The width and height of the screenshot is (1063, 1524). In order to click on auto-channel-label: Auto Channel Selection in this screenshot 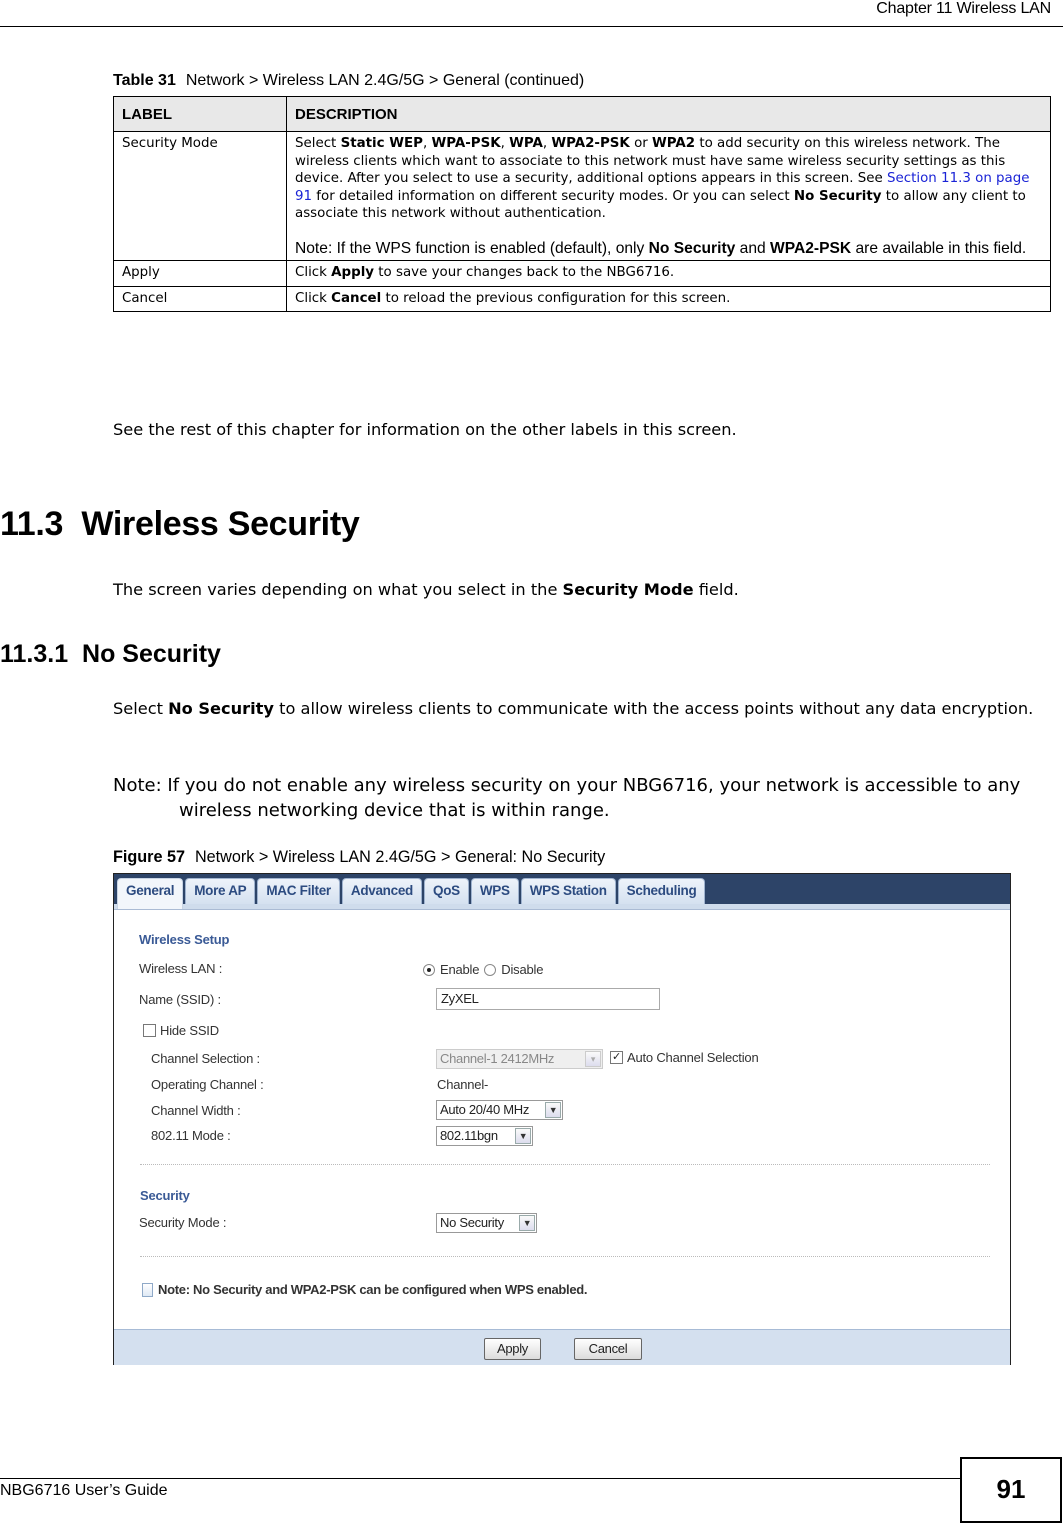, I will do `click(693, 1057)`.